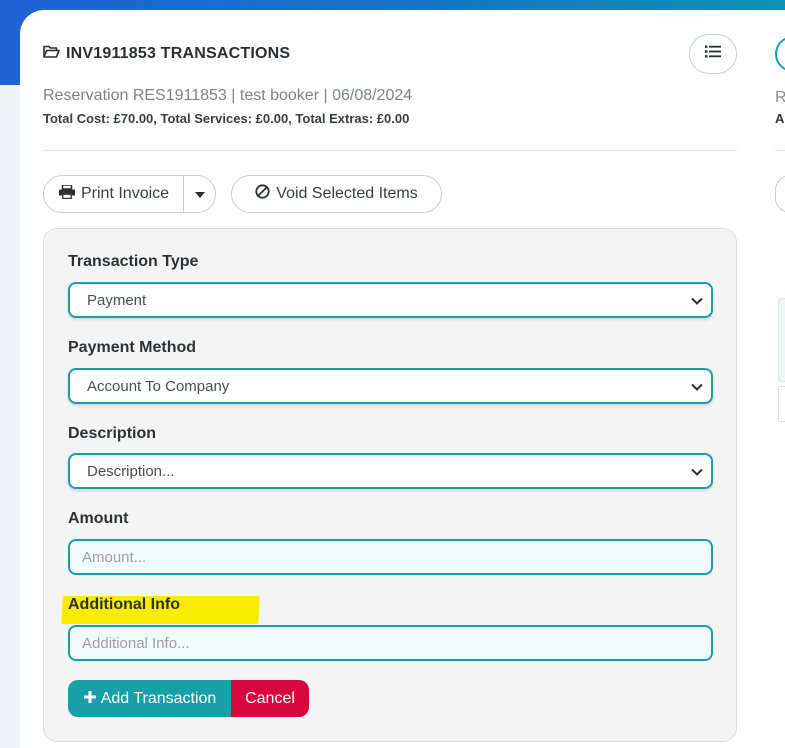 The width and height of the screenshot is (785, 748). What do you see at coordinates (51, 54) in the screenshot?
I see `folder-open-icon` at bounding box center [51, 54].